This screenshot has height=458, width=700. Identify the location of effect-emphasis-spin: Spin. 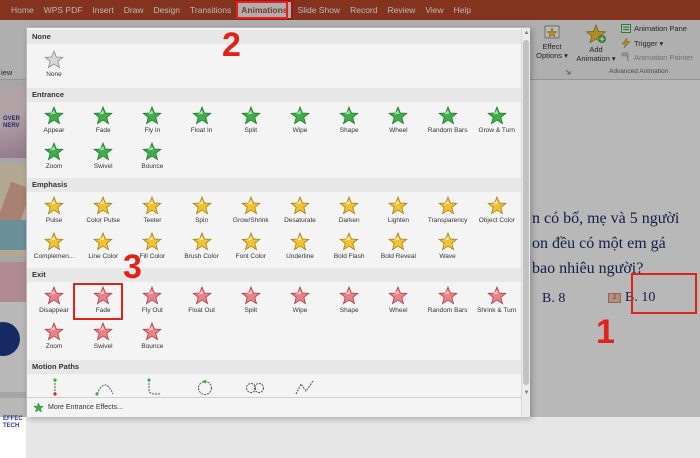
(202, 212).